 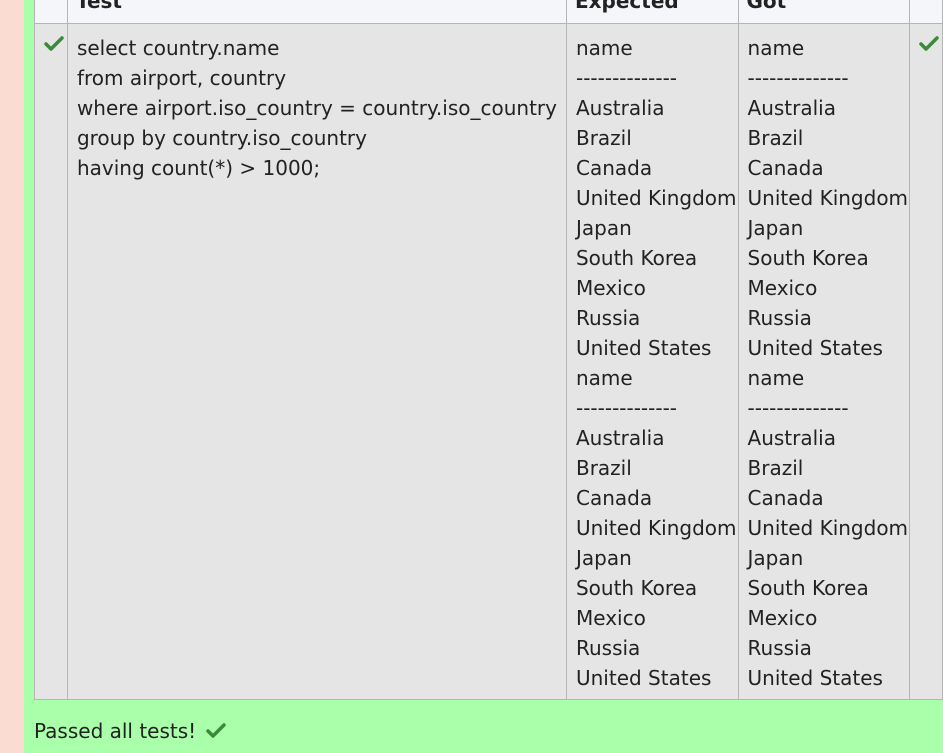 What do you see at coordinates (181, 78) in the screenshot?
I see `test-query-line: from airport, country` at bounding box center [181, 78].